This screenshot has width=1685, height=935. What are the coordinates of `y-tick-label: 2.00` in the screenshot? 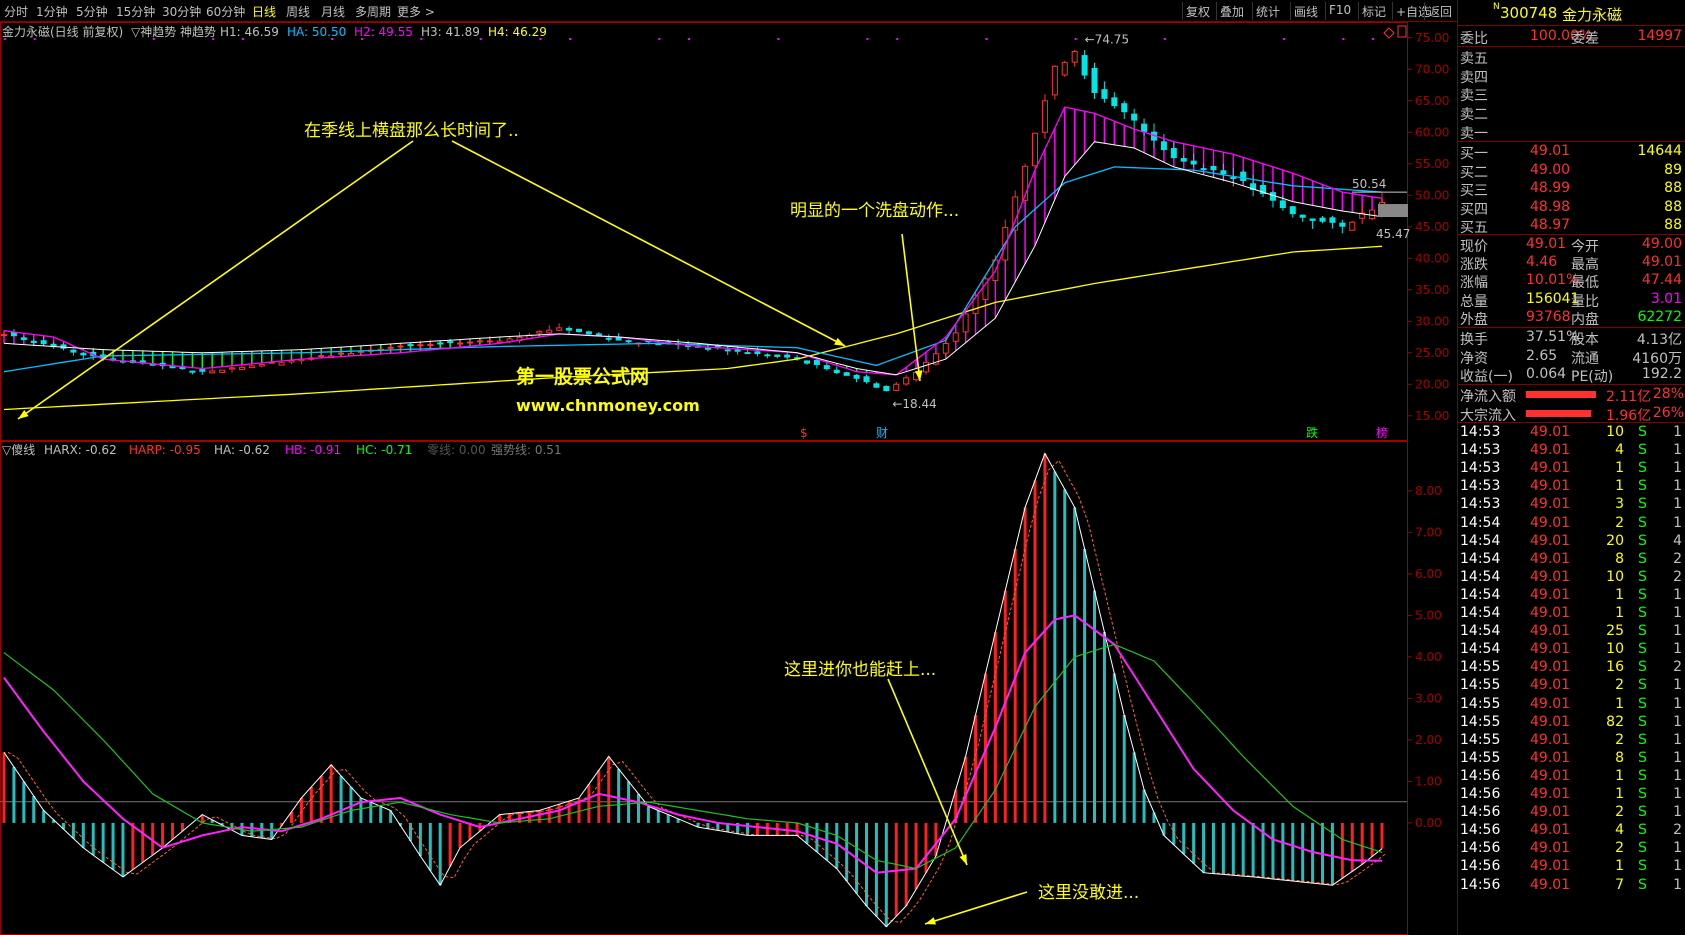 It's located at (1428, 740).